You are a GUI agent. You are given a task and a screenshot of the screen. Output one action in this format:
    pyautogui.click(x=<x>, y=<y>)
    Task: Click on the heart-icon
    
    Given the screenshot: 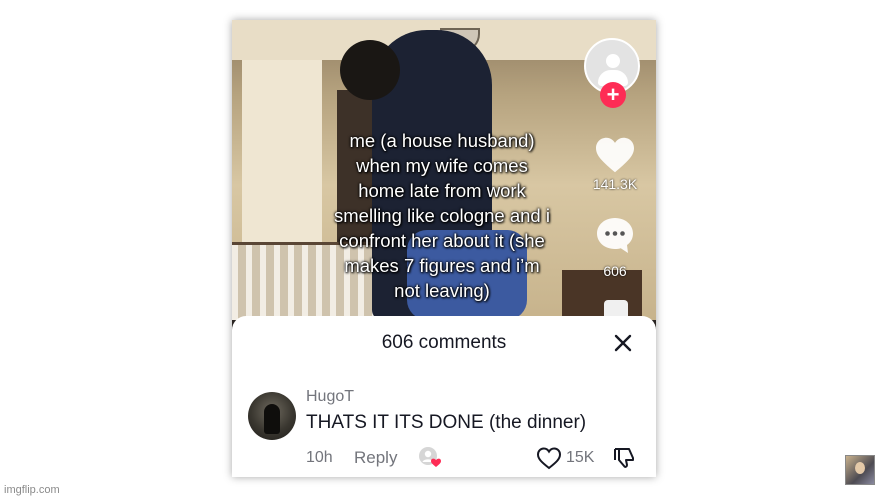 What is the action you would take?
    pyautogui.click(x=615, y=155)
    